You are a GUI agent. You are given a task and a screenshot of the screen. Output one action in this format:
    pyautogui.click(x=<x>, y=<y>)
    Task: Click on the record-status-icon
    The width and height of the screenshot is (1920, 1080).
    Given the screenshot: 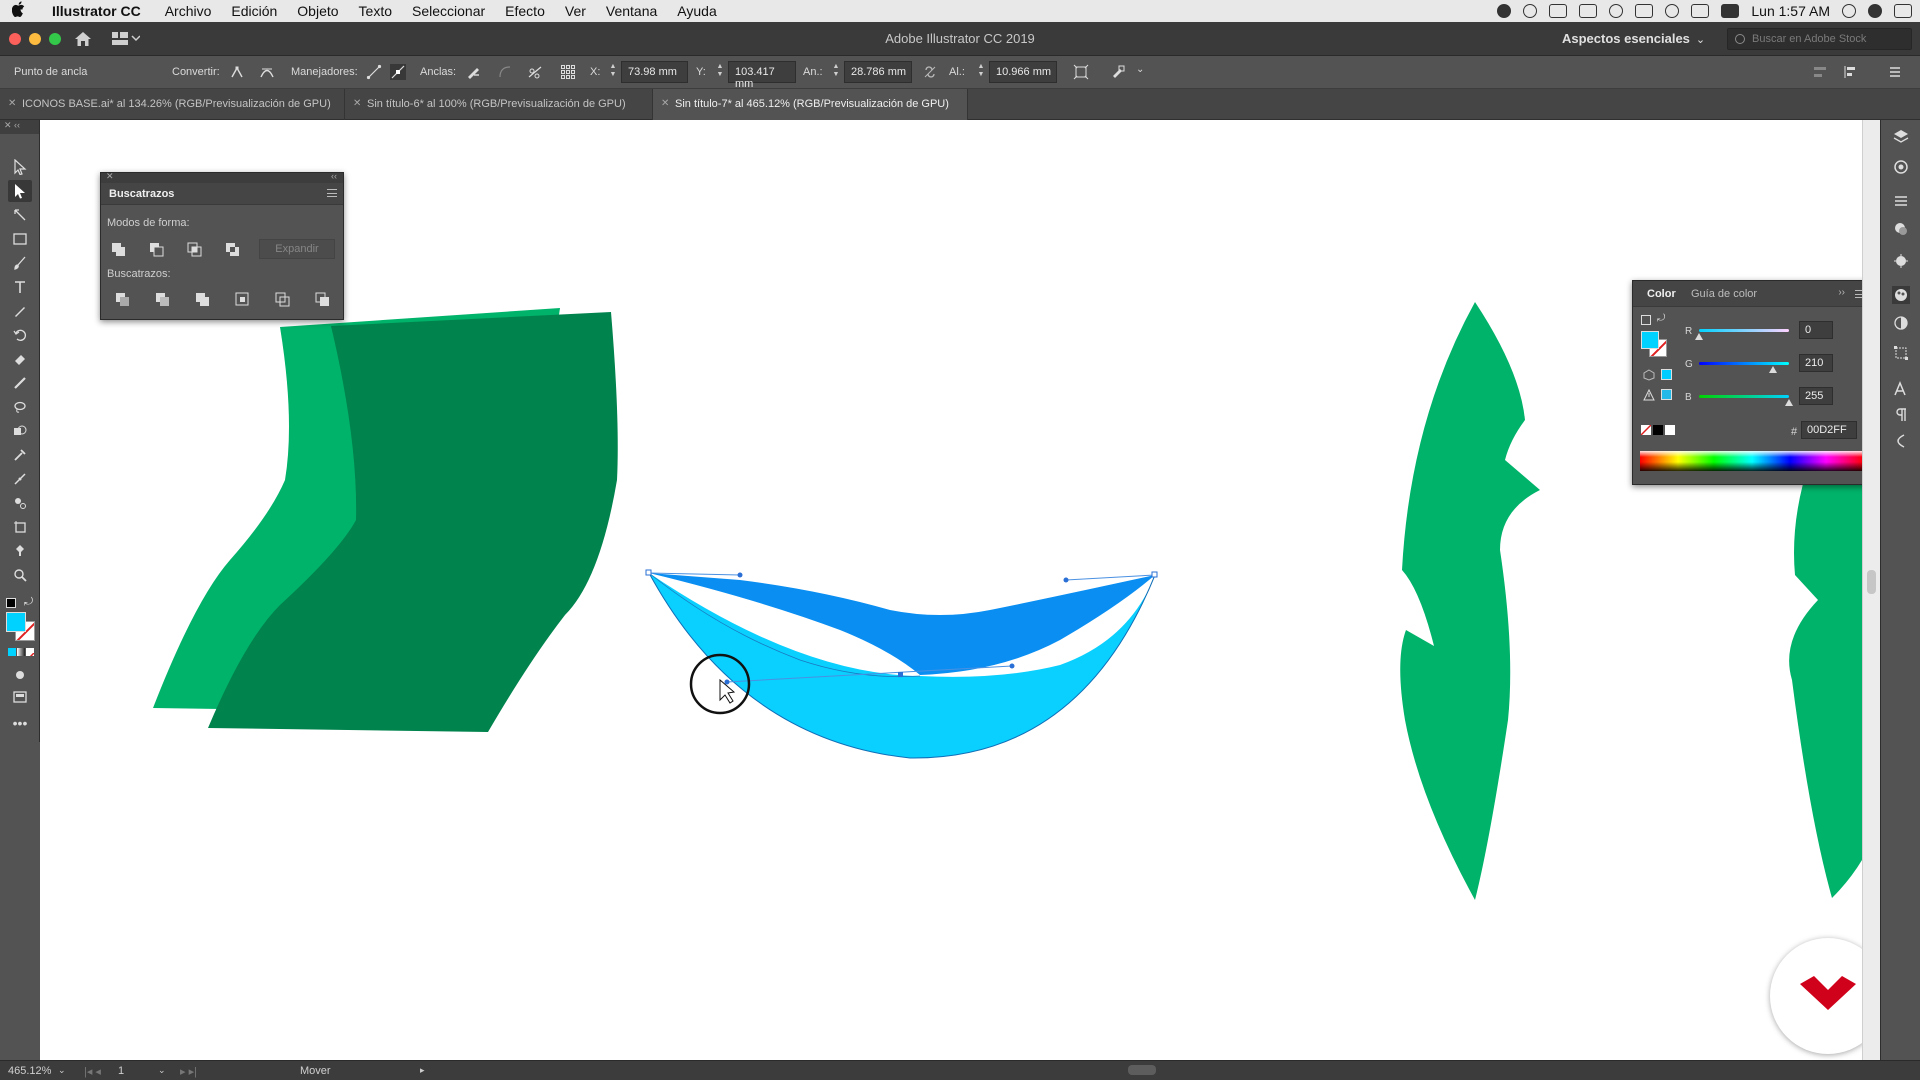 What is the action you would take?
    pyautogui.click(x=1504, y=11)
    